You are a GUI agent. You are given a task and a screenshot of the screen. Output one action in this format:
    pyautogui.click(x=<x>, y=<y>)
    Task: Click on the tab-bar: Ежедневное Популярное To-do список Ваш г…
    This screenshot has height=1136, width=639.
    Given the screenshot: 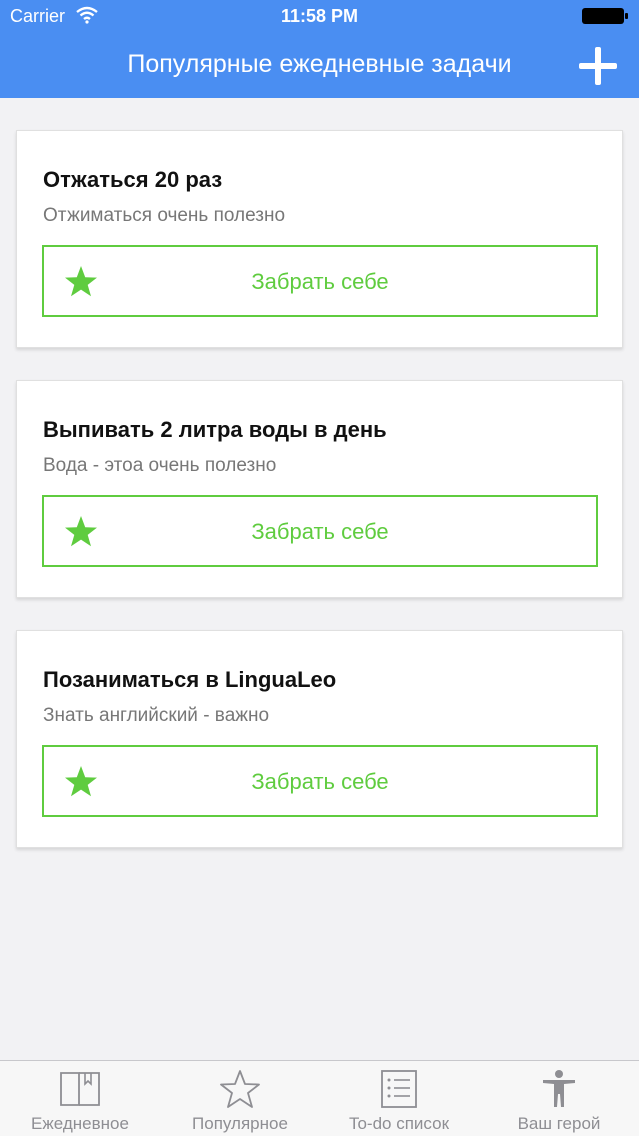 What is the action you would take?
    pyautogui.click(x=319, y=1098)
    